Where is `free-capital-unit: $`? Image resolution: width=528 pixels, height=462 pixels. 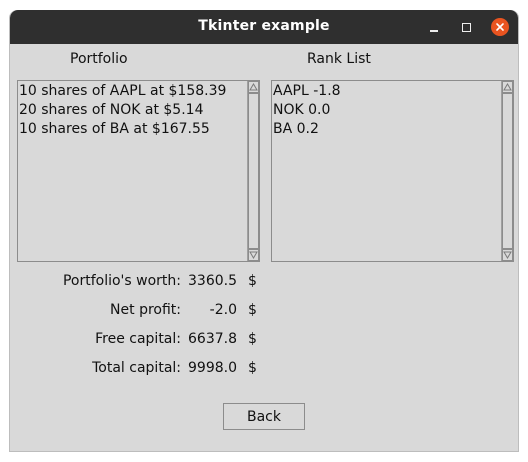
free-capital-unit: $ is located at coordinates (252, 339).